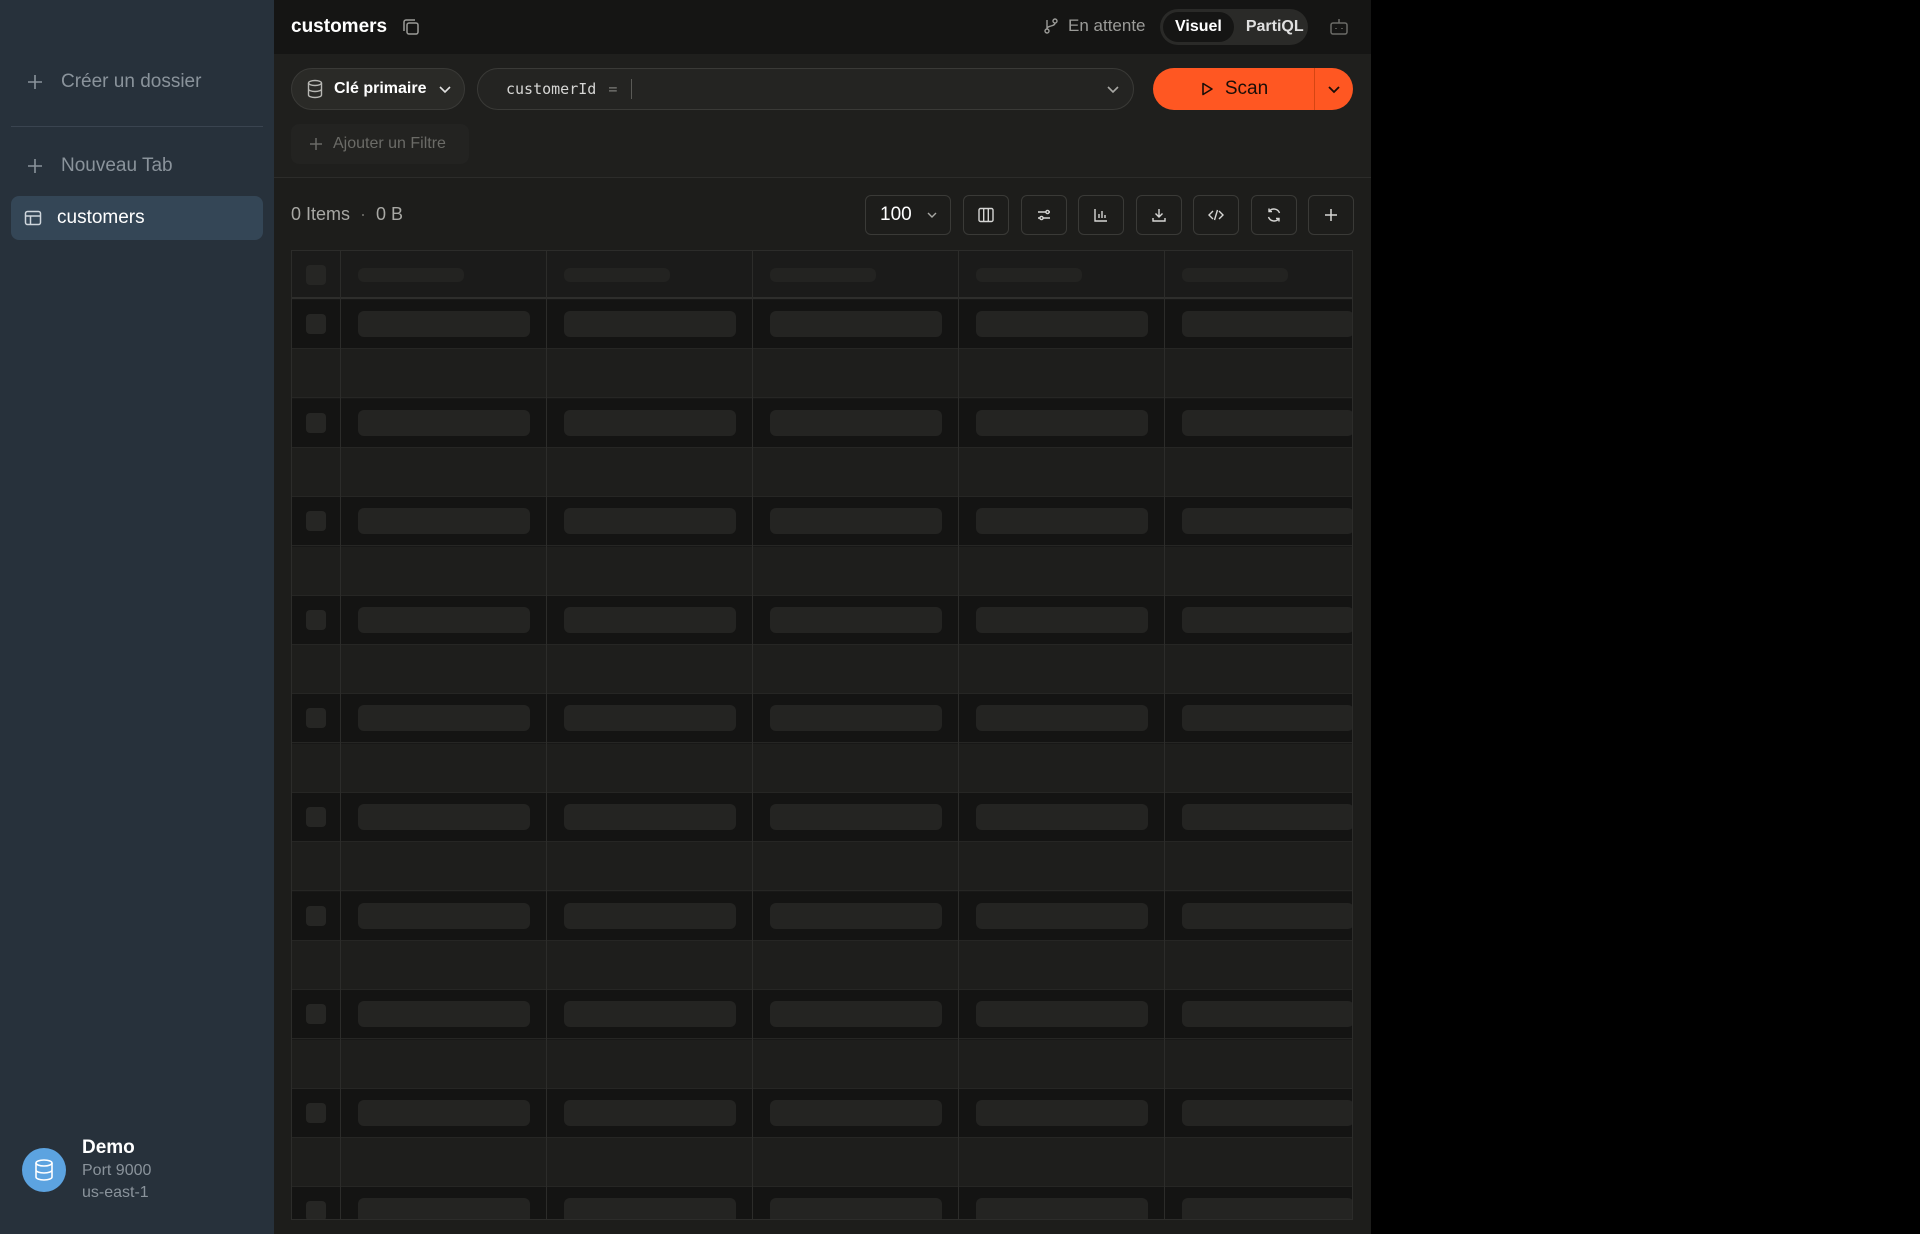  I want to click on text-caret, so click(632, 89).